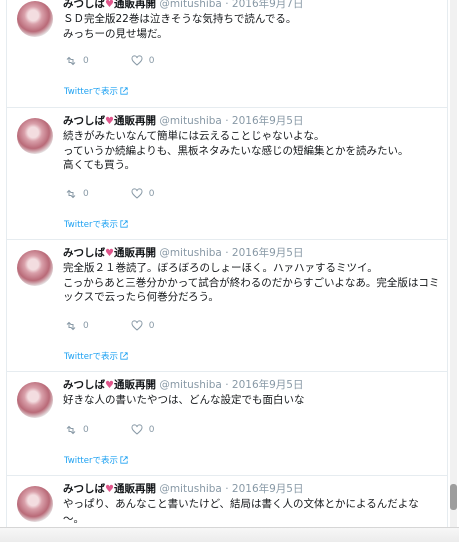 The image size is (459, 542). What do you see at coordinates (236, 150) in the screenshot?
I see `tweet-text-line: っていうか続編よりも、黒板ネタみたいな感じの短編集とかを読みたい。` at bounding box center [236, 150].